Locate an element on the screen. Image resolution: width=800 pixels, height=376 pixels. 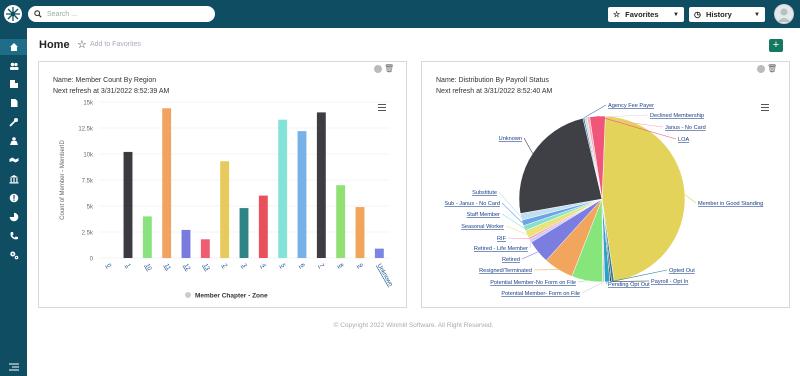
history-dropdown: ◷ History ▼ is located at coordinates (727, 14).